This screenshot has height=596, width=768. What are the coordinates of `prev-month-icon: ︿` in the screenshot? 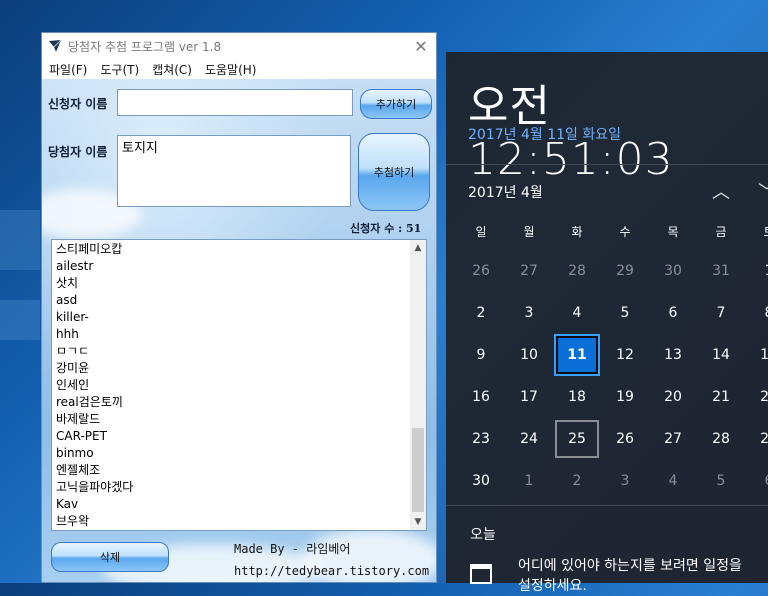 It's located at (721, 191).